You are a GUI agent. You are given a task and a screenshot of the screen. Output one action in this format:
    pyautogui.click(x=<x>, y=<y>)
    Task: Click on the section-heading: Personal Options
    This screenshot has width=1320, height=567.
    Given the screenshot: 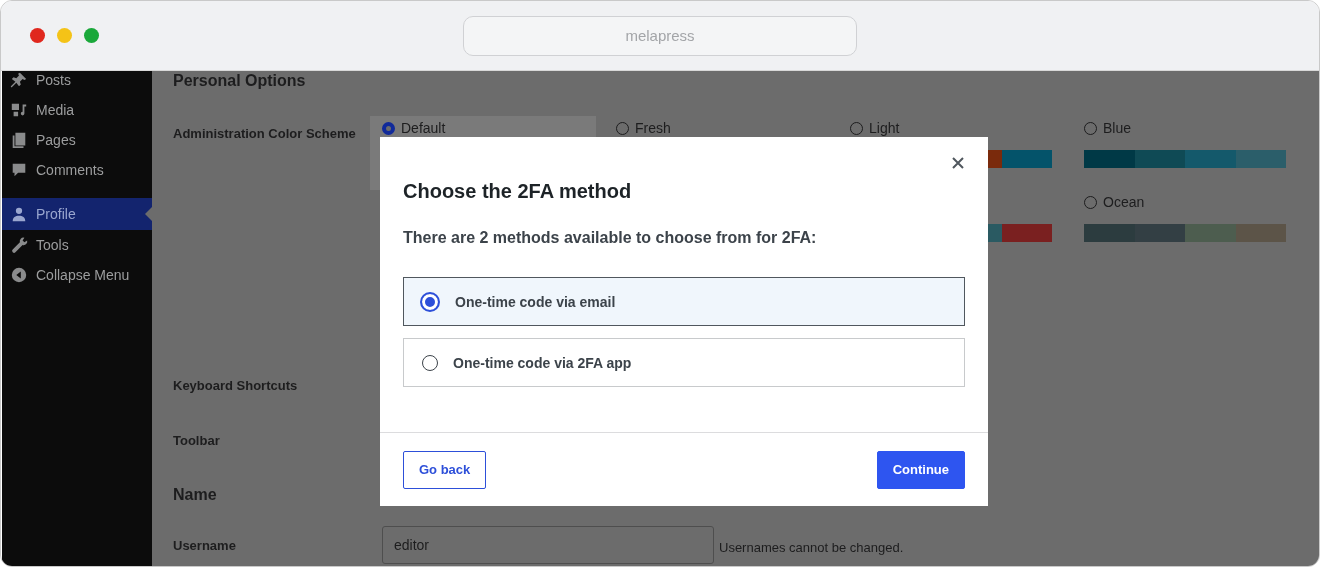 What is the action you would take?
    pyautogui.click(x=240, y=81)
    